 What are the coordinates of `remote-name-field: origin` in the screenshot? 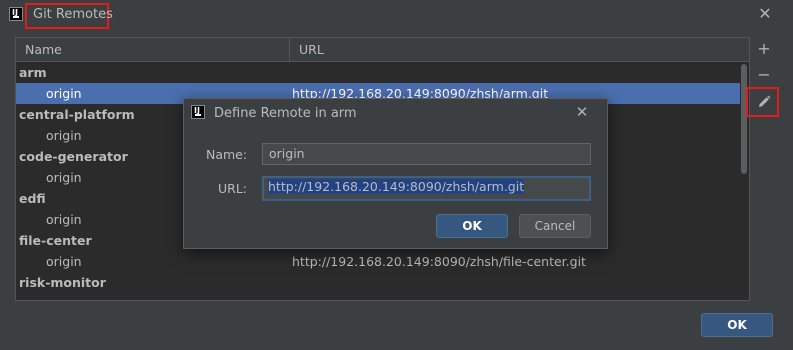 It's located at (426, 154).